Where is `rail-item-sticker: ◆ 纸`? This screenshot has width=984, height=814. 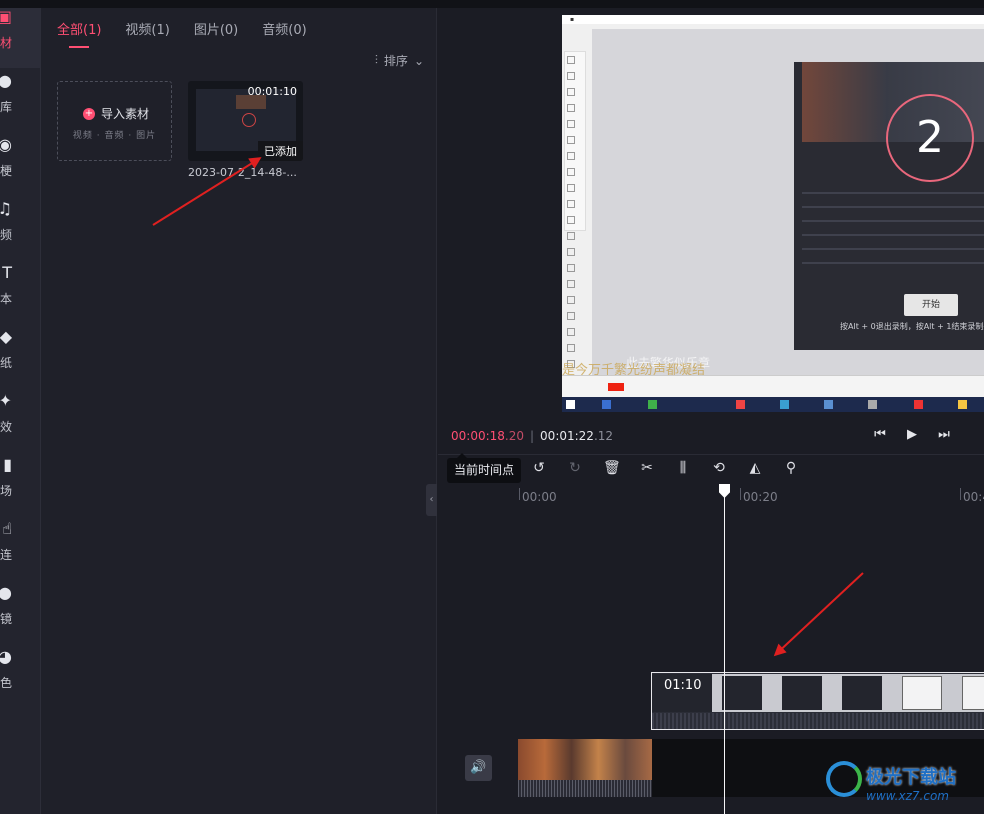
rail-item-sticker: ◆ 纸 is located at coordinates (20, 357).